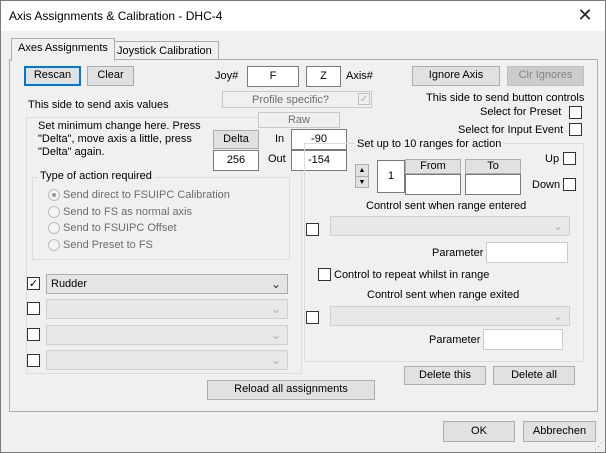 The height and width of the screenshot is (453, 606). What do you see at coordinates (63, 49) in the screenshot?
I see `tab-axes-assignments: Axes Assignments` at bounding box center [63, 49].